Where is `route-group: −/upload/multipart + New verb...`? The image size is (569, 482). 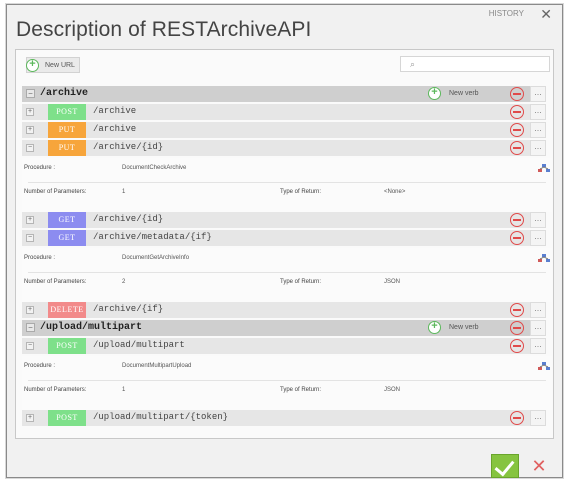 route-group: −/upload/multipart + New verb... is located at coordinates (284, 328).